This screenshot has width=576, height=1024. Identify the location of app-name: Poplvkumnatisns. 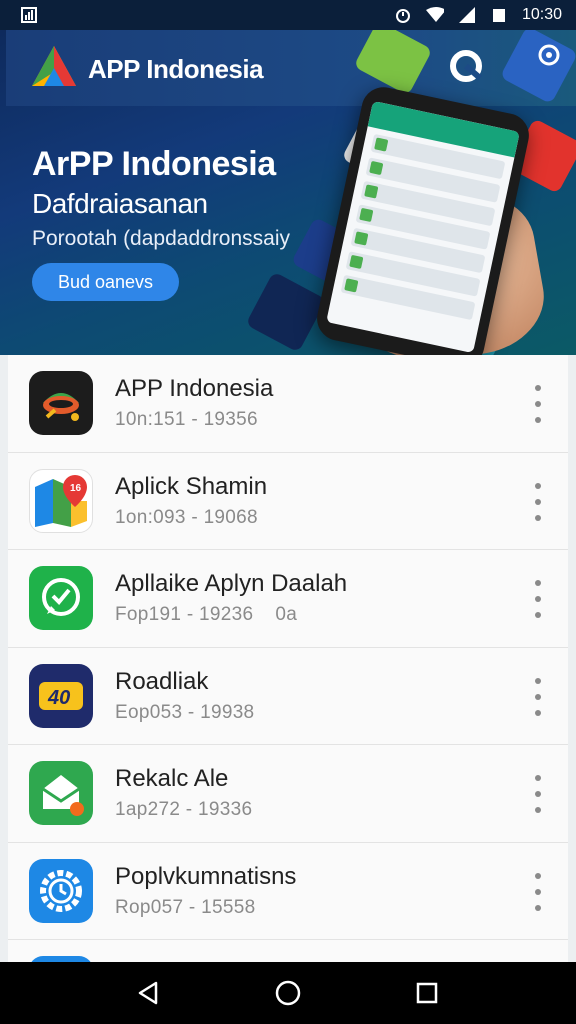
(206, 876).